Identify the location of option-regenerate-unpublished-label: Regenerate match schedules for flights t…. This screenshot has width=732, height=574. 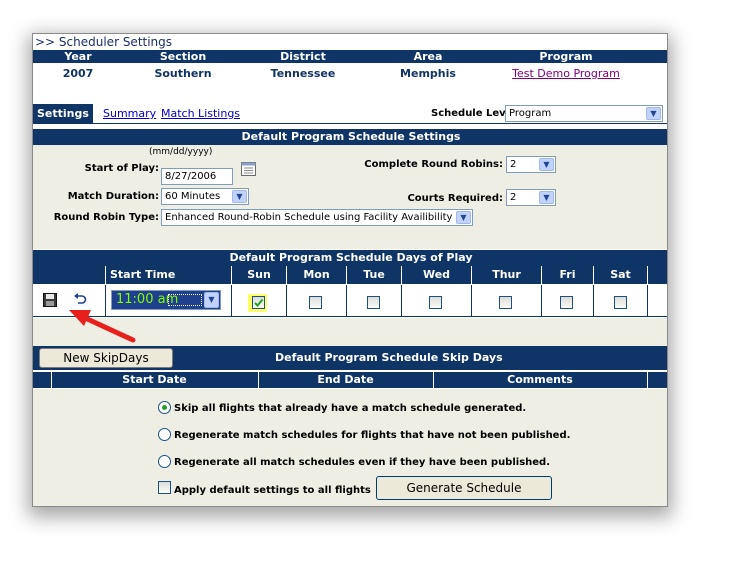
(372, 435).